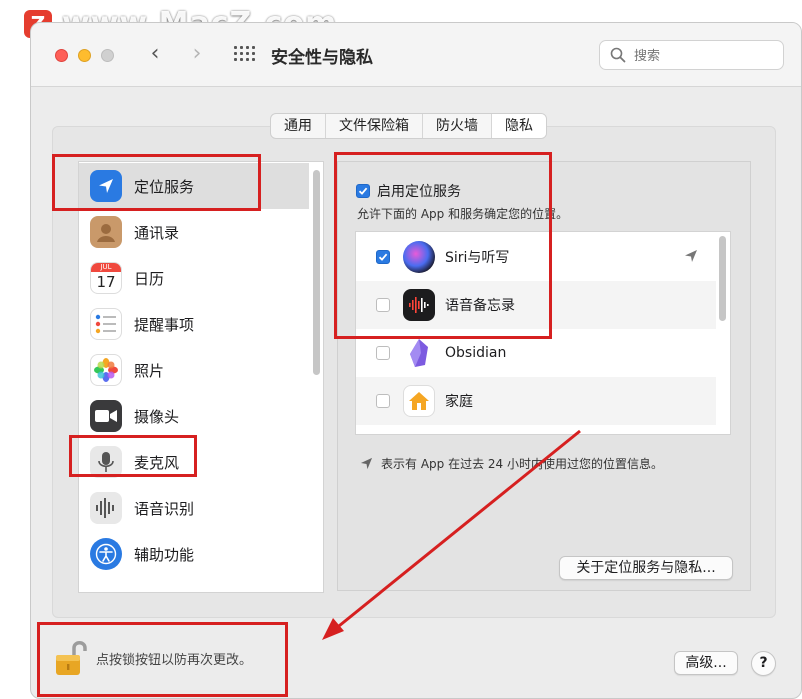 Image resolution: width=802 pixels, height=699 pixels. Describe the element at coordinates (106, 186) in the screenshot. I see `location-arrow-icon` at that location.